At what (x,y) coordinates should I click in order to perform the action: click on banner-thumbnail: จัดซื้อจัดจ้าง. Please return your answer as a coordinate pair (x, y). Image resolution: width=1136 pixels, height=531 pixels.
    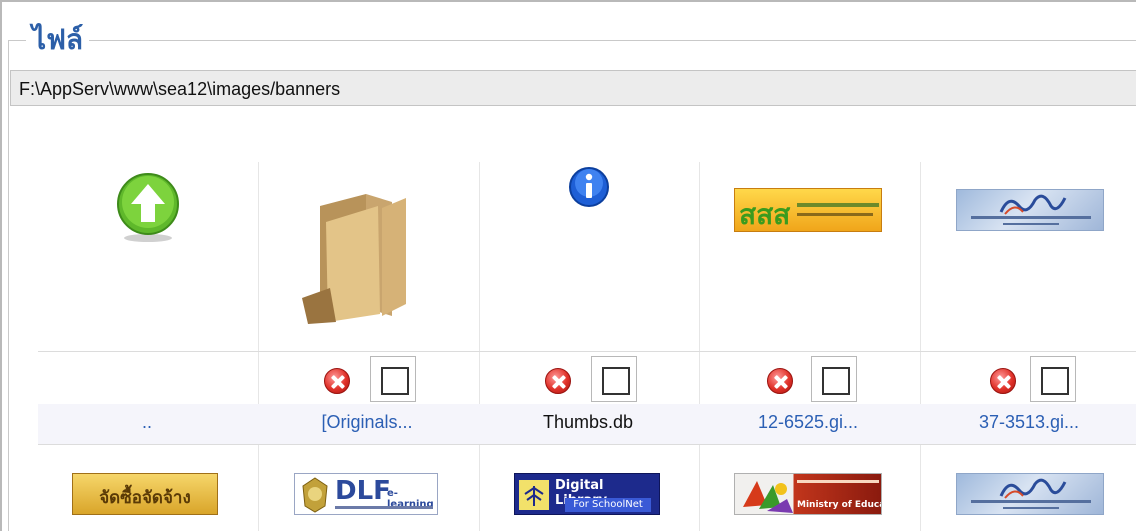
    Looking at the image, I should click on (145, 494).